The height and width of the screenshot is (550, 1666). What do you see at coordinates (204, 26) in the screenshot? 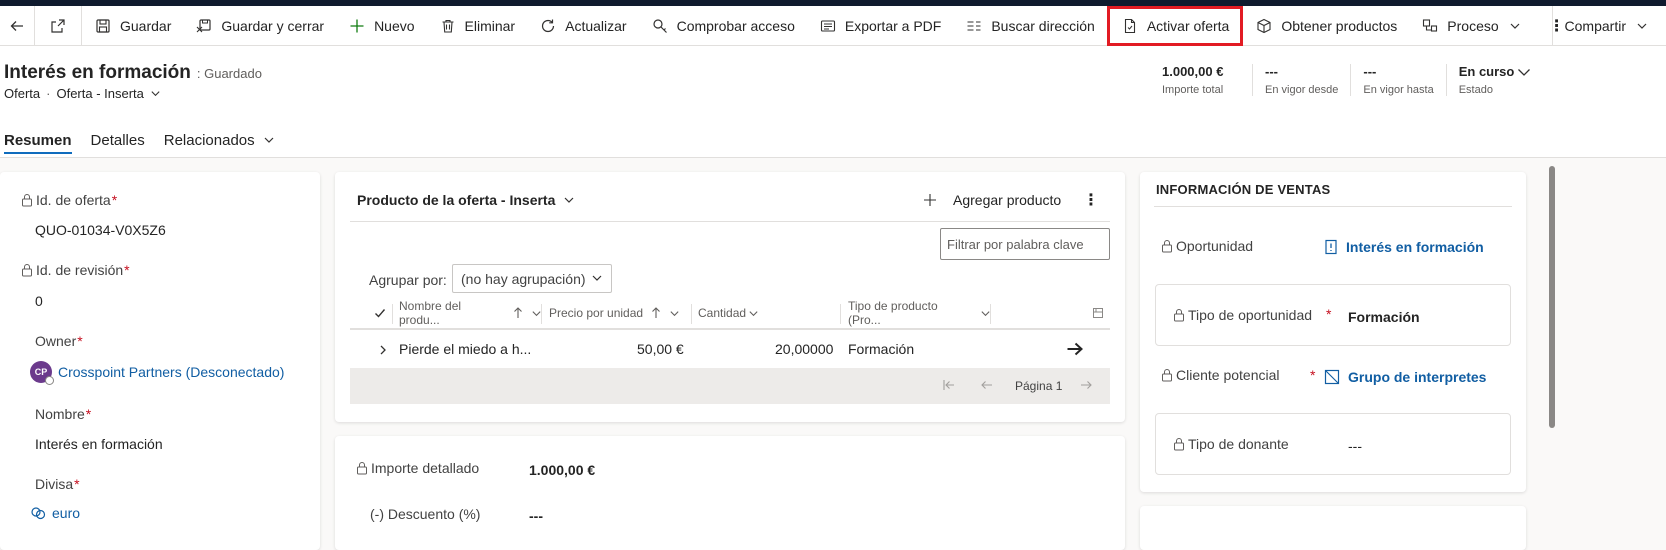
I see `save-close-icon` at bounding box center [204, 26].